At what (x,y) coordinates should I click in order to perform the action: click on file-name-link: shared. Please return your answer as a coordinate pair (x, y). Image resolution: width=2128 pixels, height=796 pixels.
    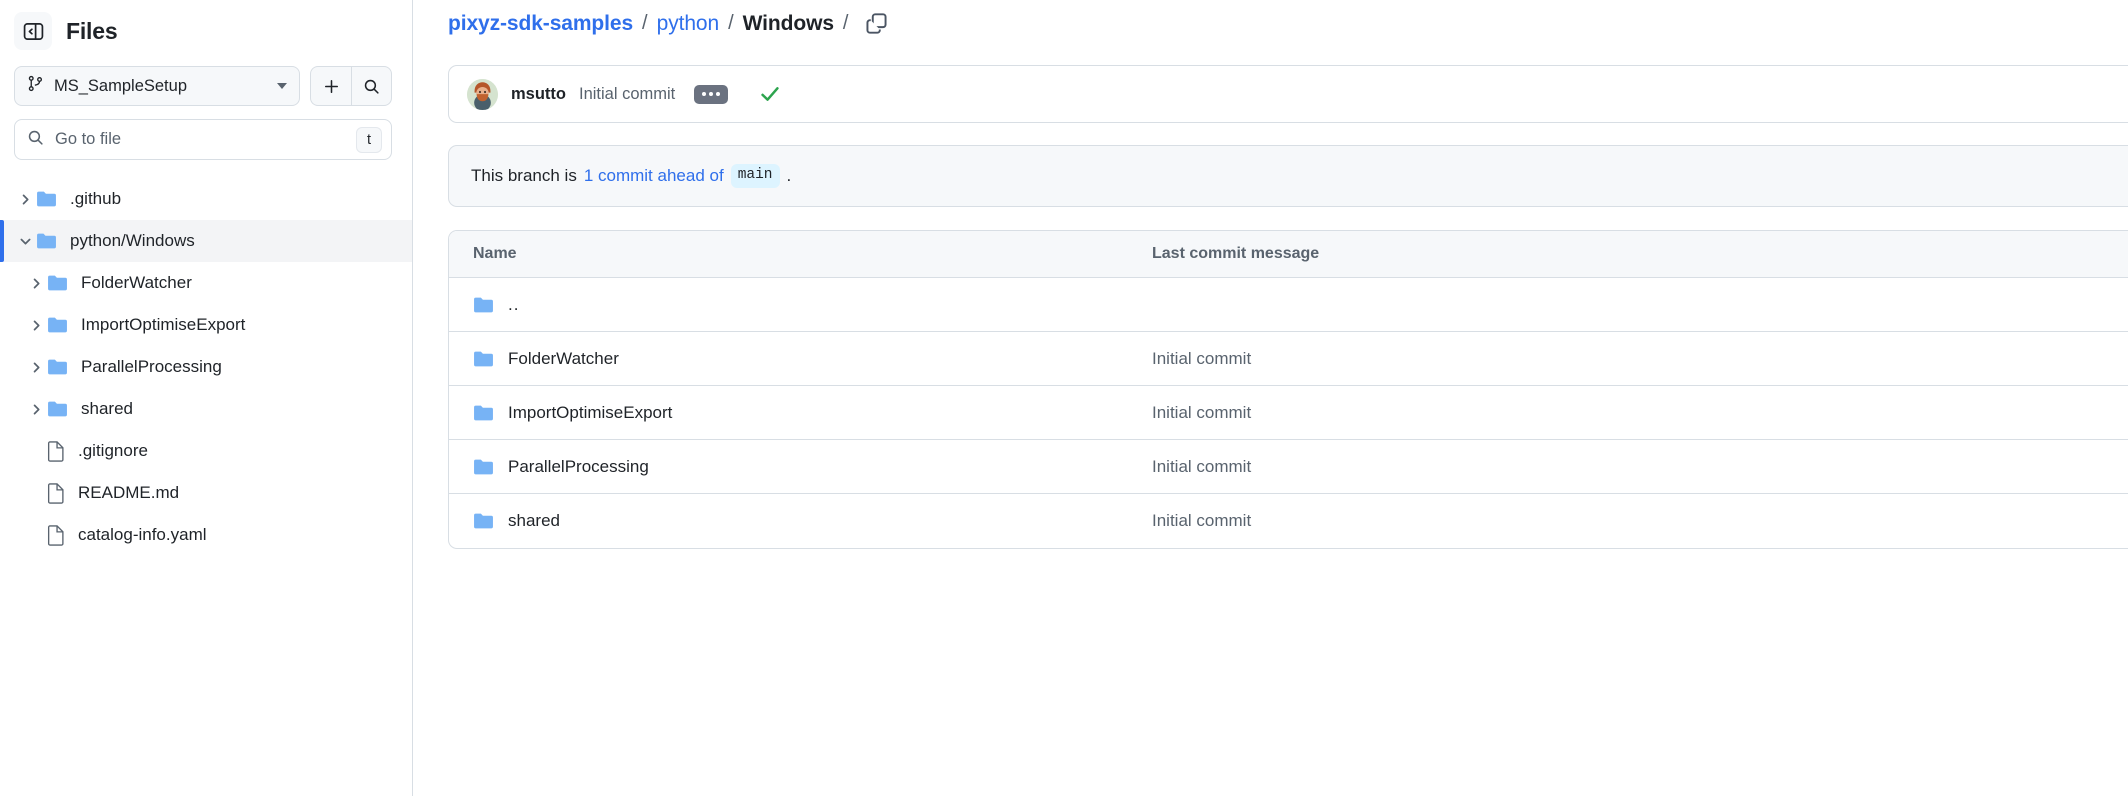
    Looking at the image, I should click on (534, 521).